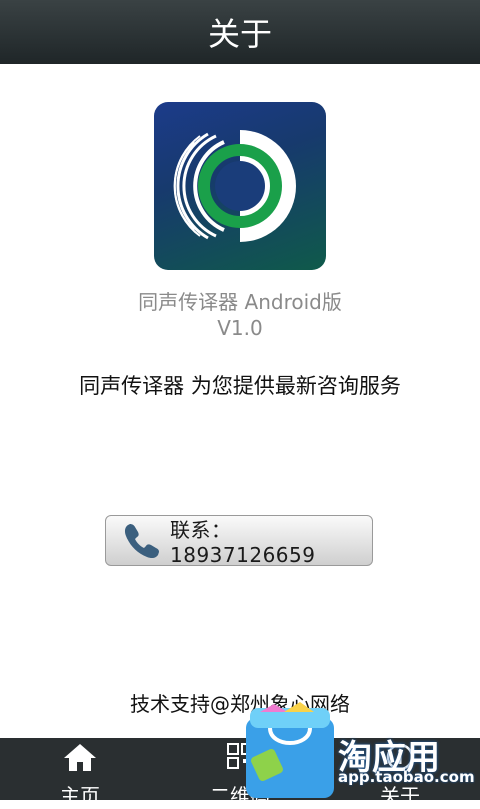 The height and width of the screenshot is (809, 480). What do you see at coordinates (240, 302) in the screenshot?
I see `app-name: 同声传译器 Android版` at bounding box center [240, 302].